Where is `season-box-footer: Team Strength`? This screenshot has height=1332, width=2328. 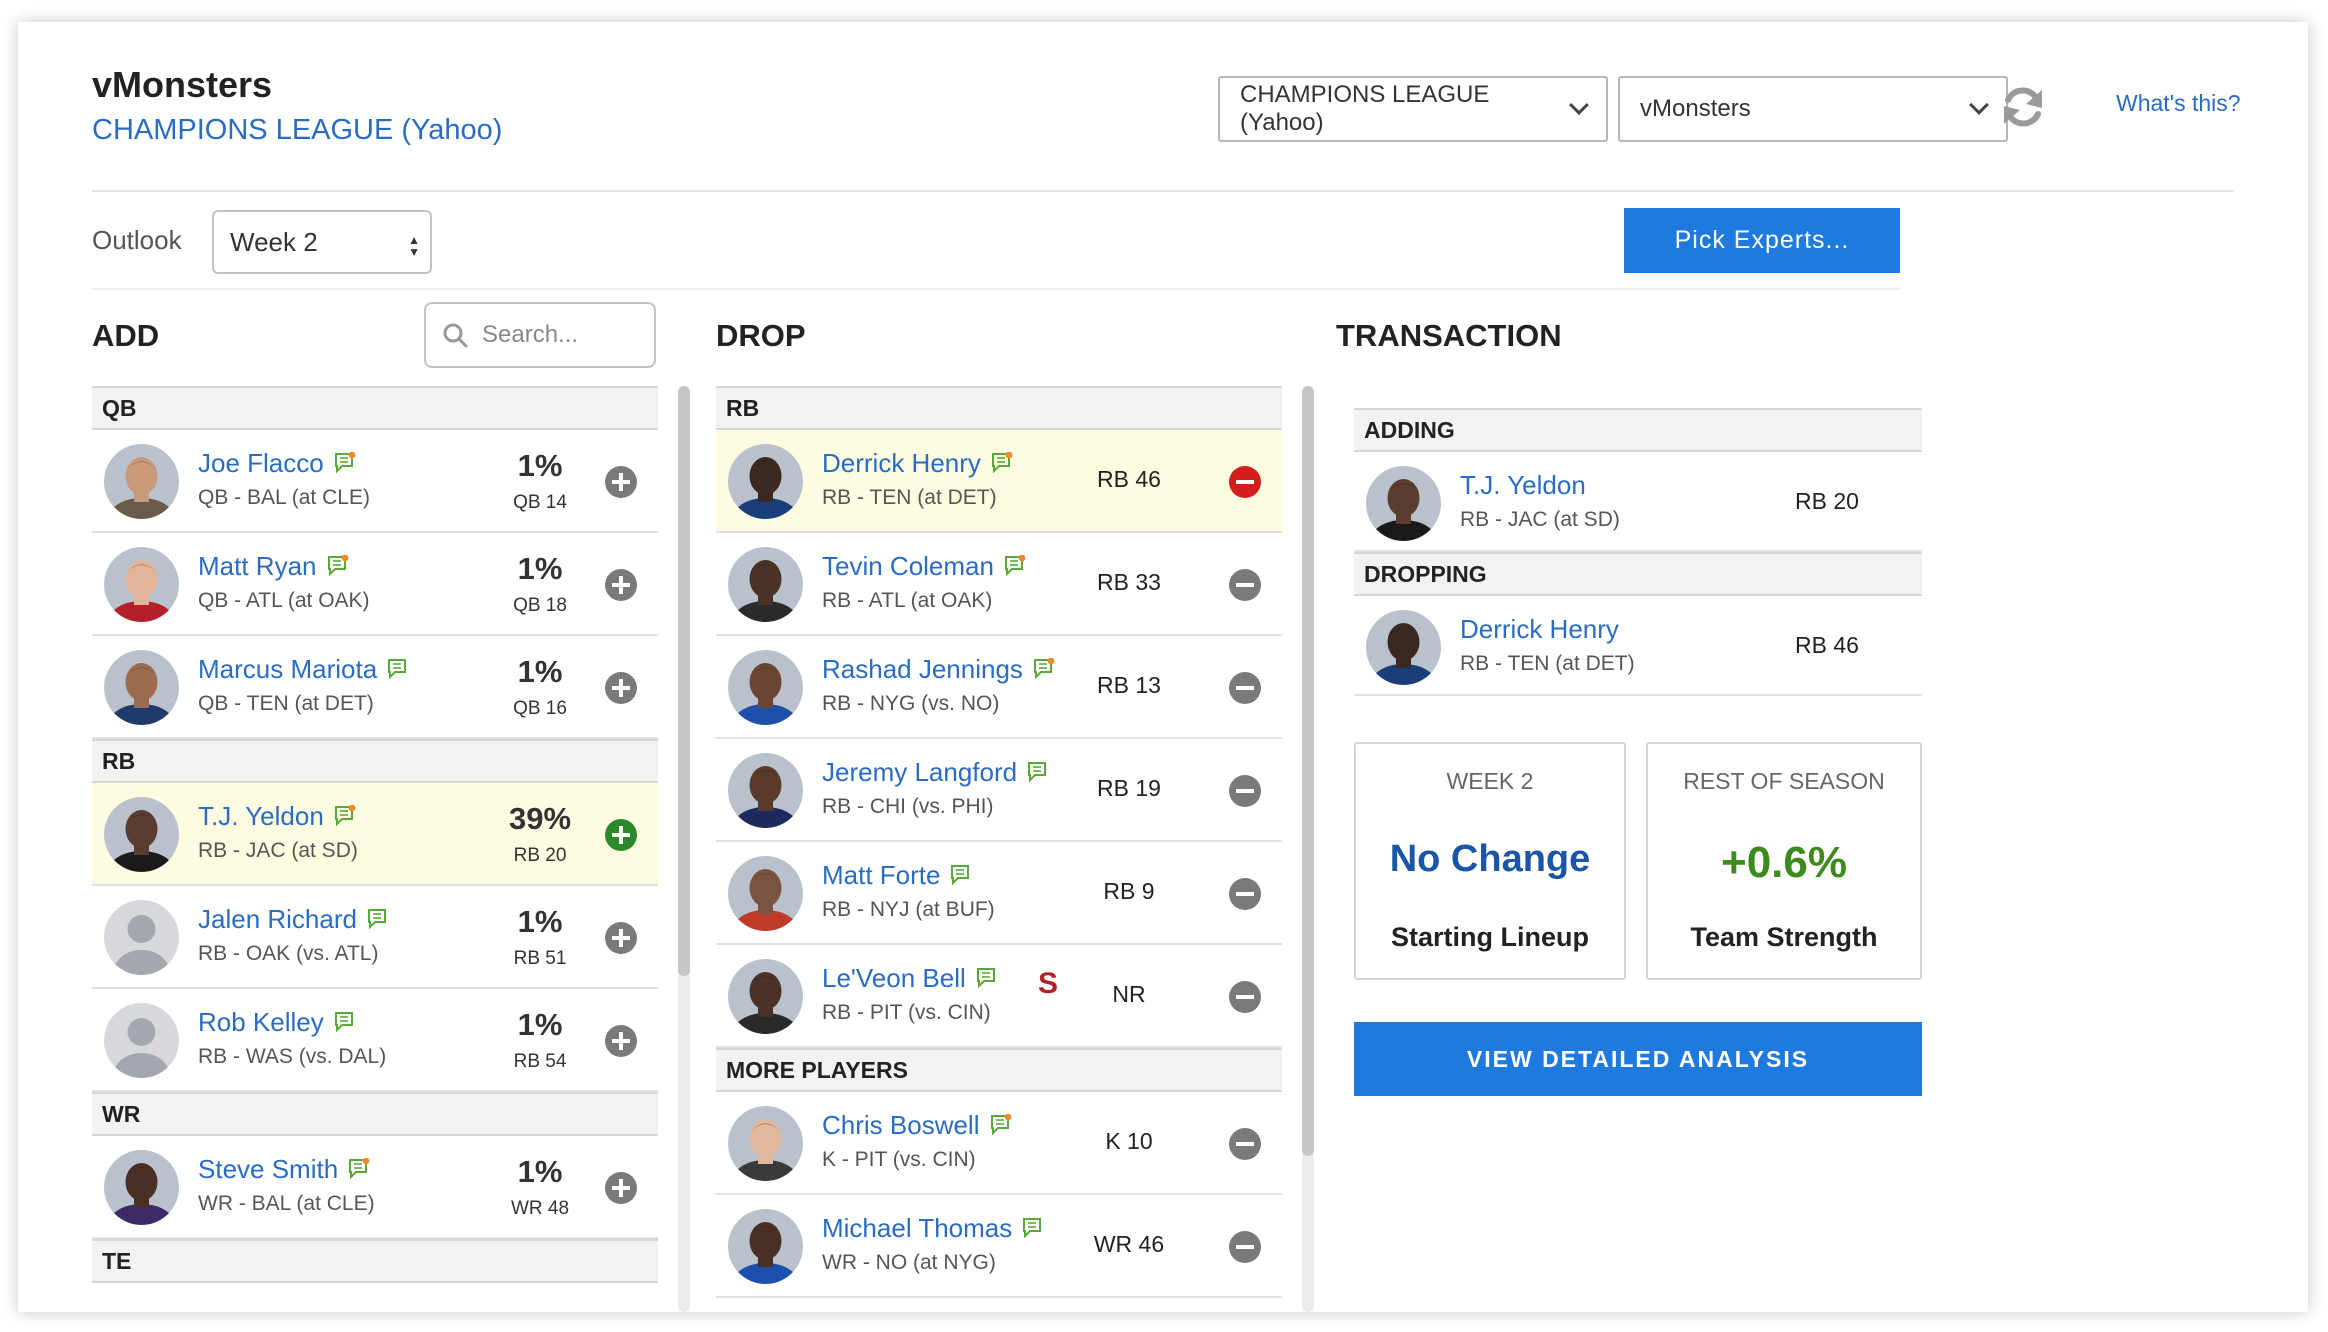 season-box-footer: Team Strength is located at coordinates (1784, 937).